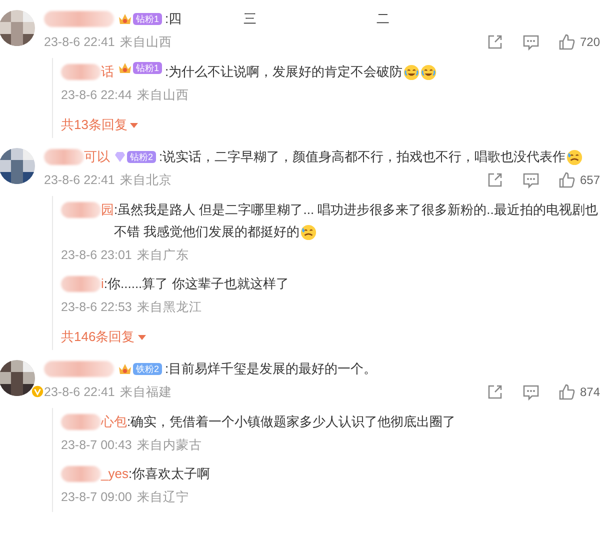 Image resolution: width=602 pixels, height=546 pixels. What do you see at coordinates (250, 19) in the screenshot?
I see `comment-text: 三` at bounding box center [250, 19].